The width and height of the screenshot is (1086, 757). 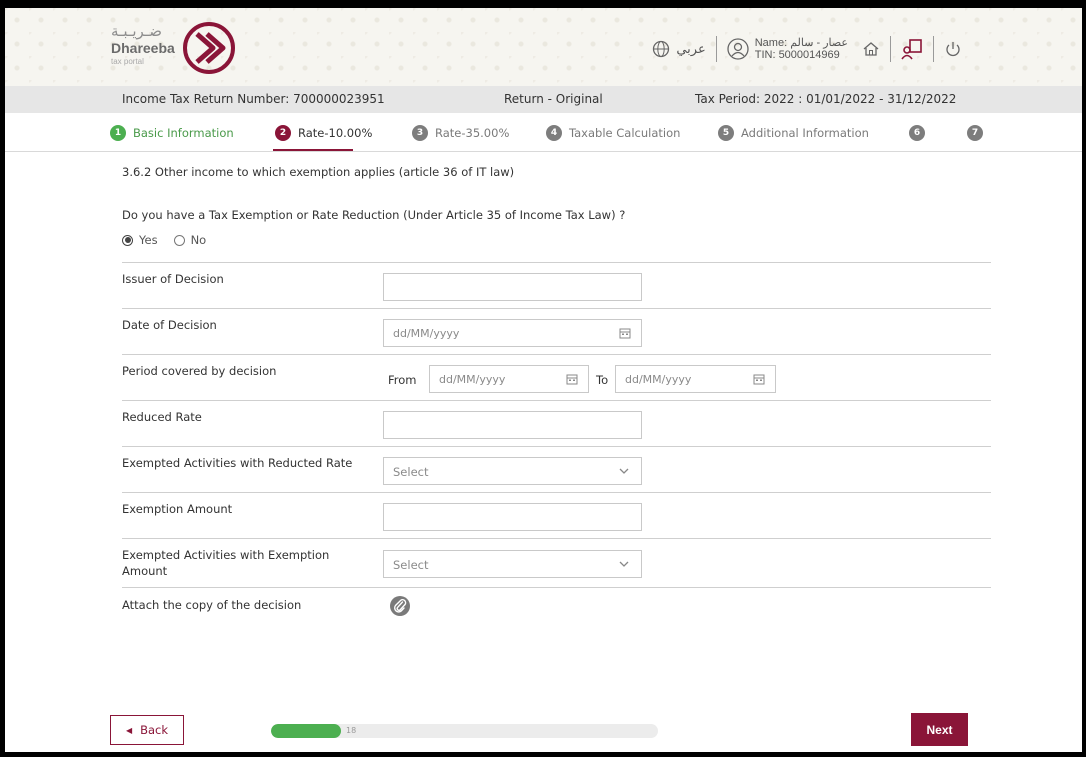 What do you see at coordinates (313, 150) in the screenshot?
I see `active-step-indicator` at bounding box center [313, 150].